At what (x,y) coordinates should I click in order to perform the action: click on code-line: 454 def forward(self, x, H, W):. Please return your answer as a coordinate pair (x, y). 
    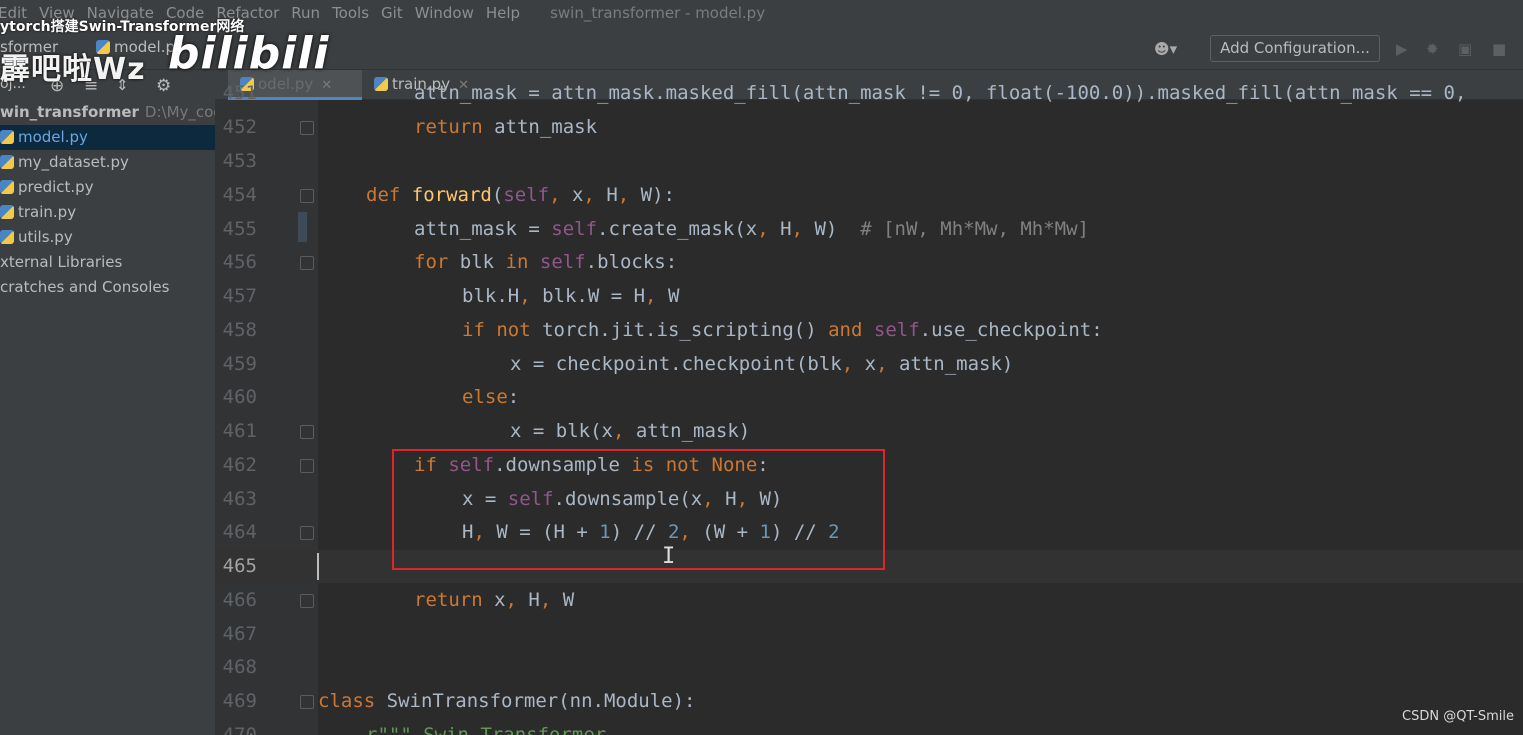
    Looking at the image, I should click on (761, 196).